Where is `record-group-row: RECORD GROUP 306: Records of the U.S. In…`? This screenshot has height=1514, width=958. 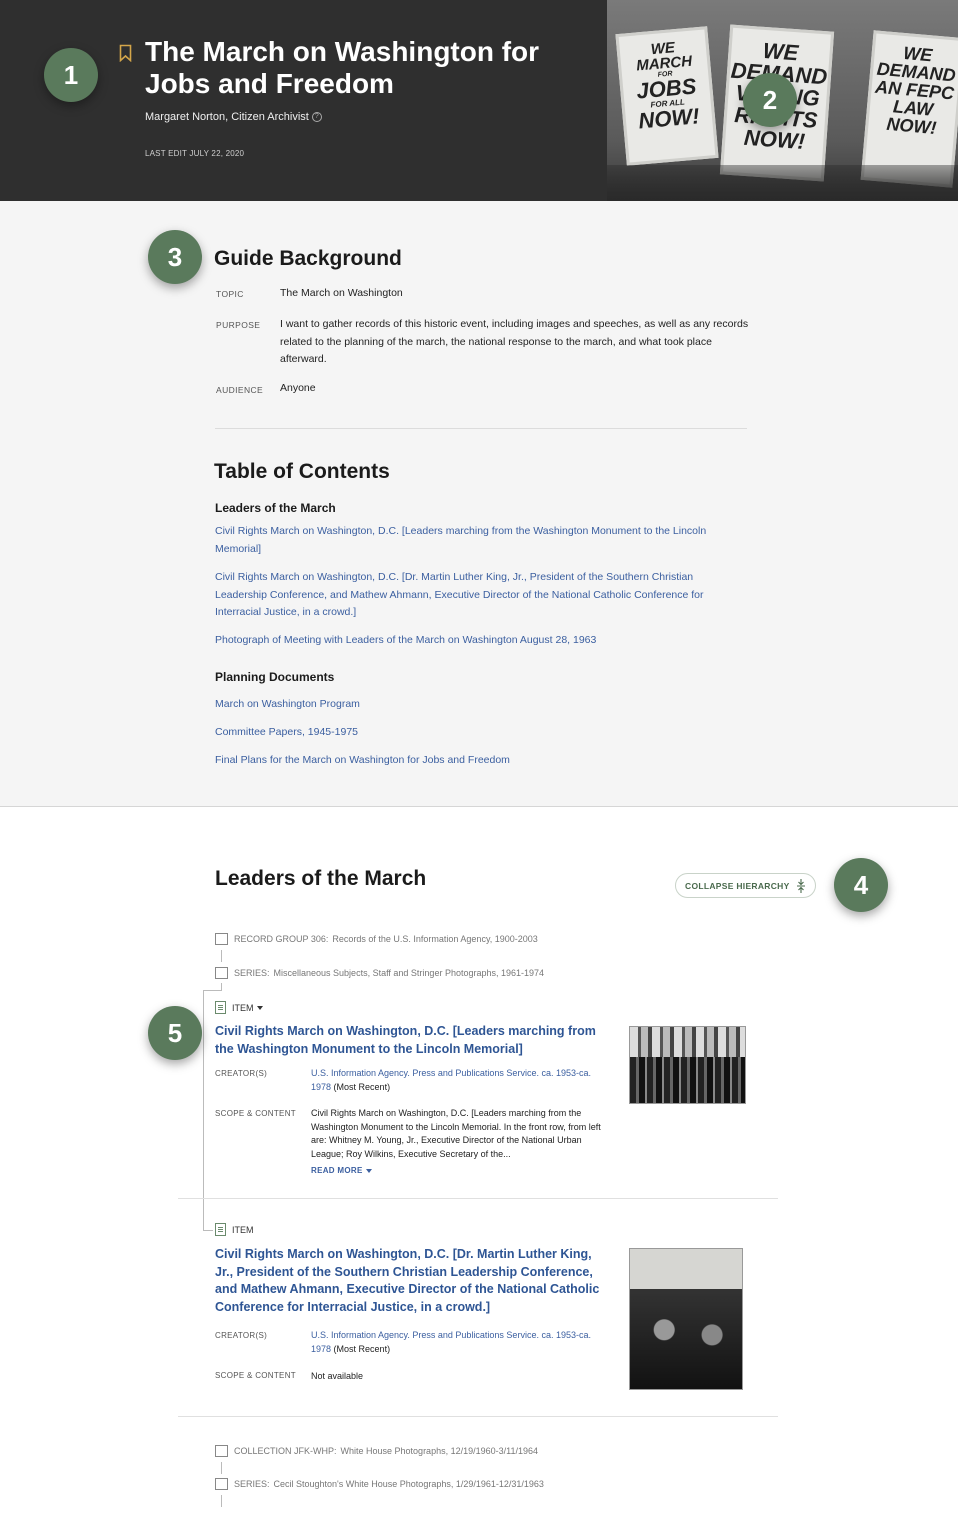
record-group-row: RECORD GROUP 306: Records of the U.S. In… is located at coordinates (376, 939).